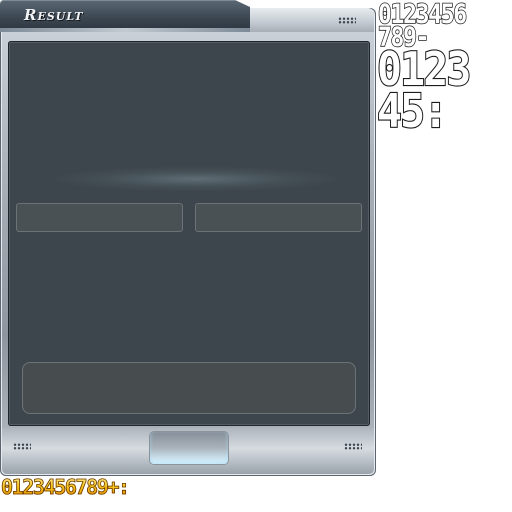 This screenshot has width=512, height=512. What do you see at coordinates (196, 179) in the screenshot?
I see `highlight-bar` at bounding box center [196, 179].